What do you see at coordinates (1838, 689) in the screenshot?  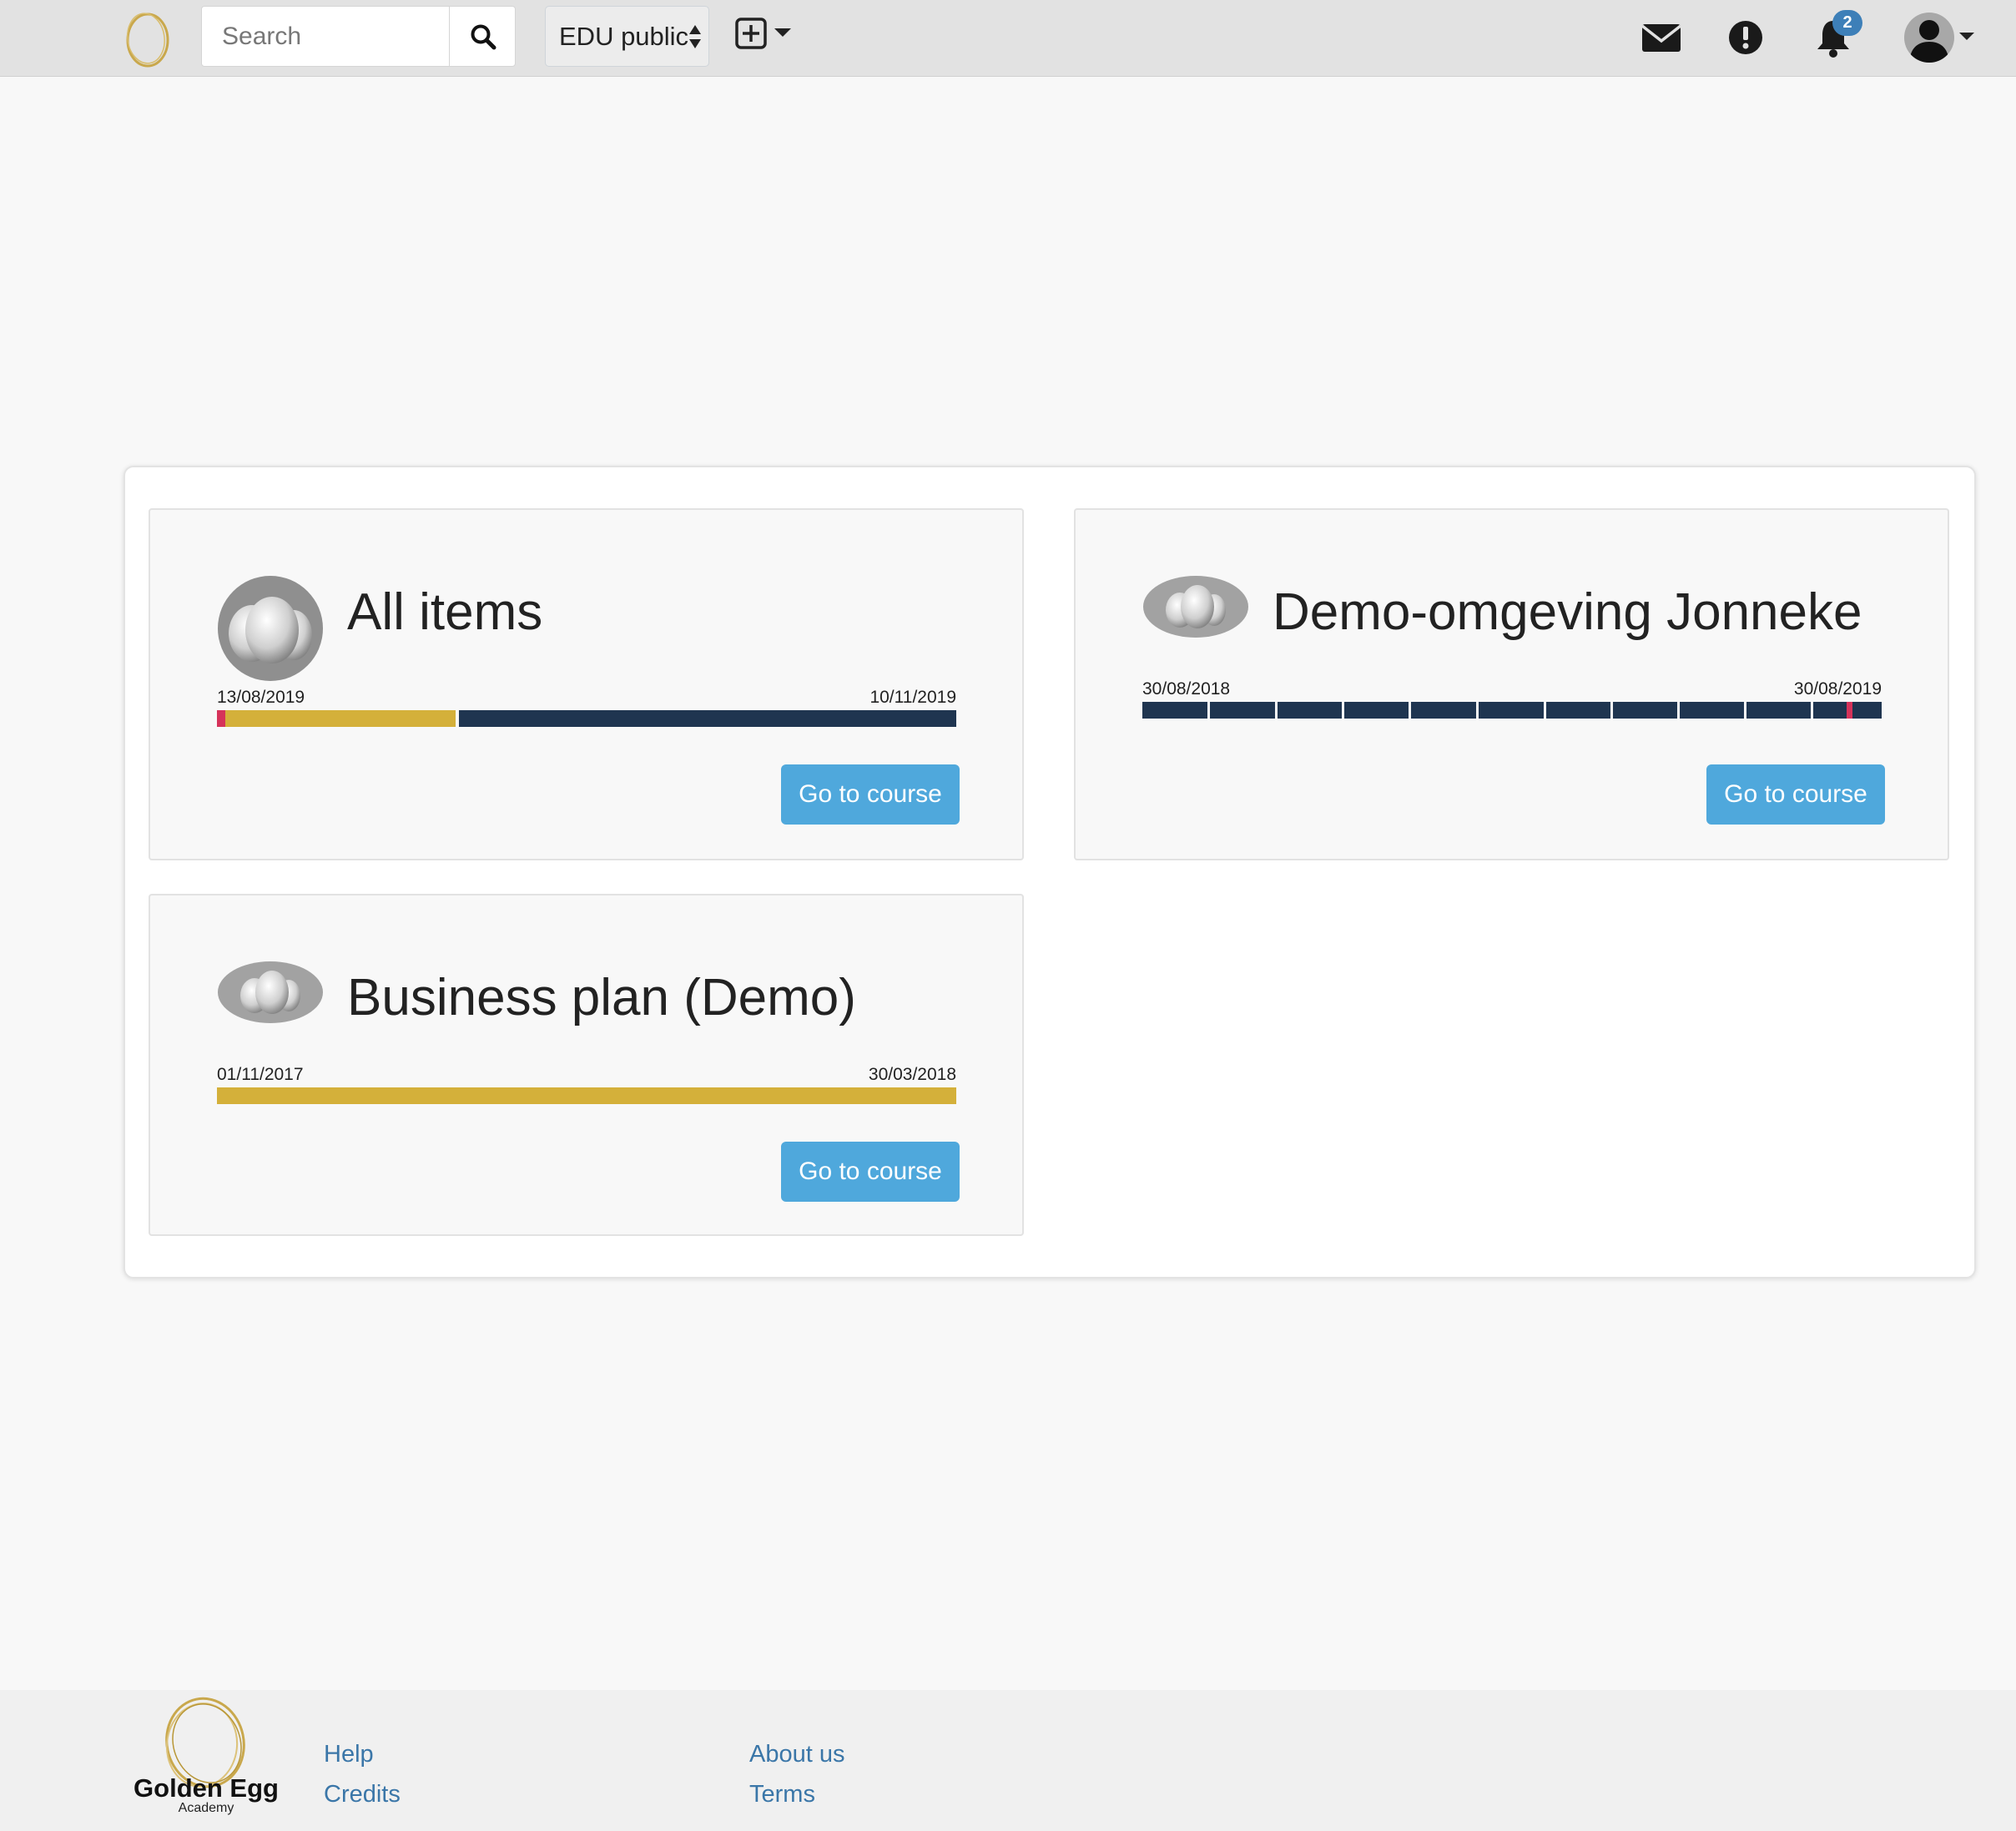 I see `course-end-date: 30/08/2019` at bounding box center [1838, 689].